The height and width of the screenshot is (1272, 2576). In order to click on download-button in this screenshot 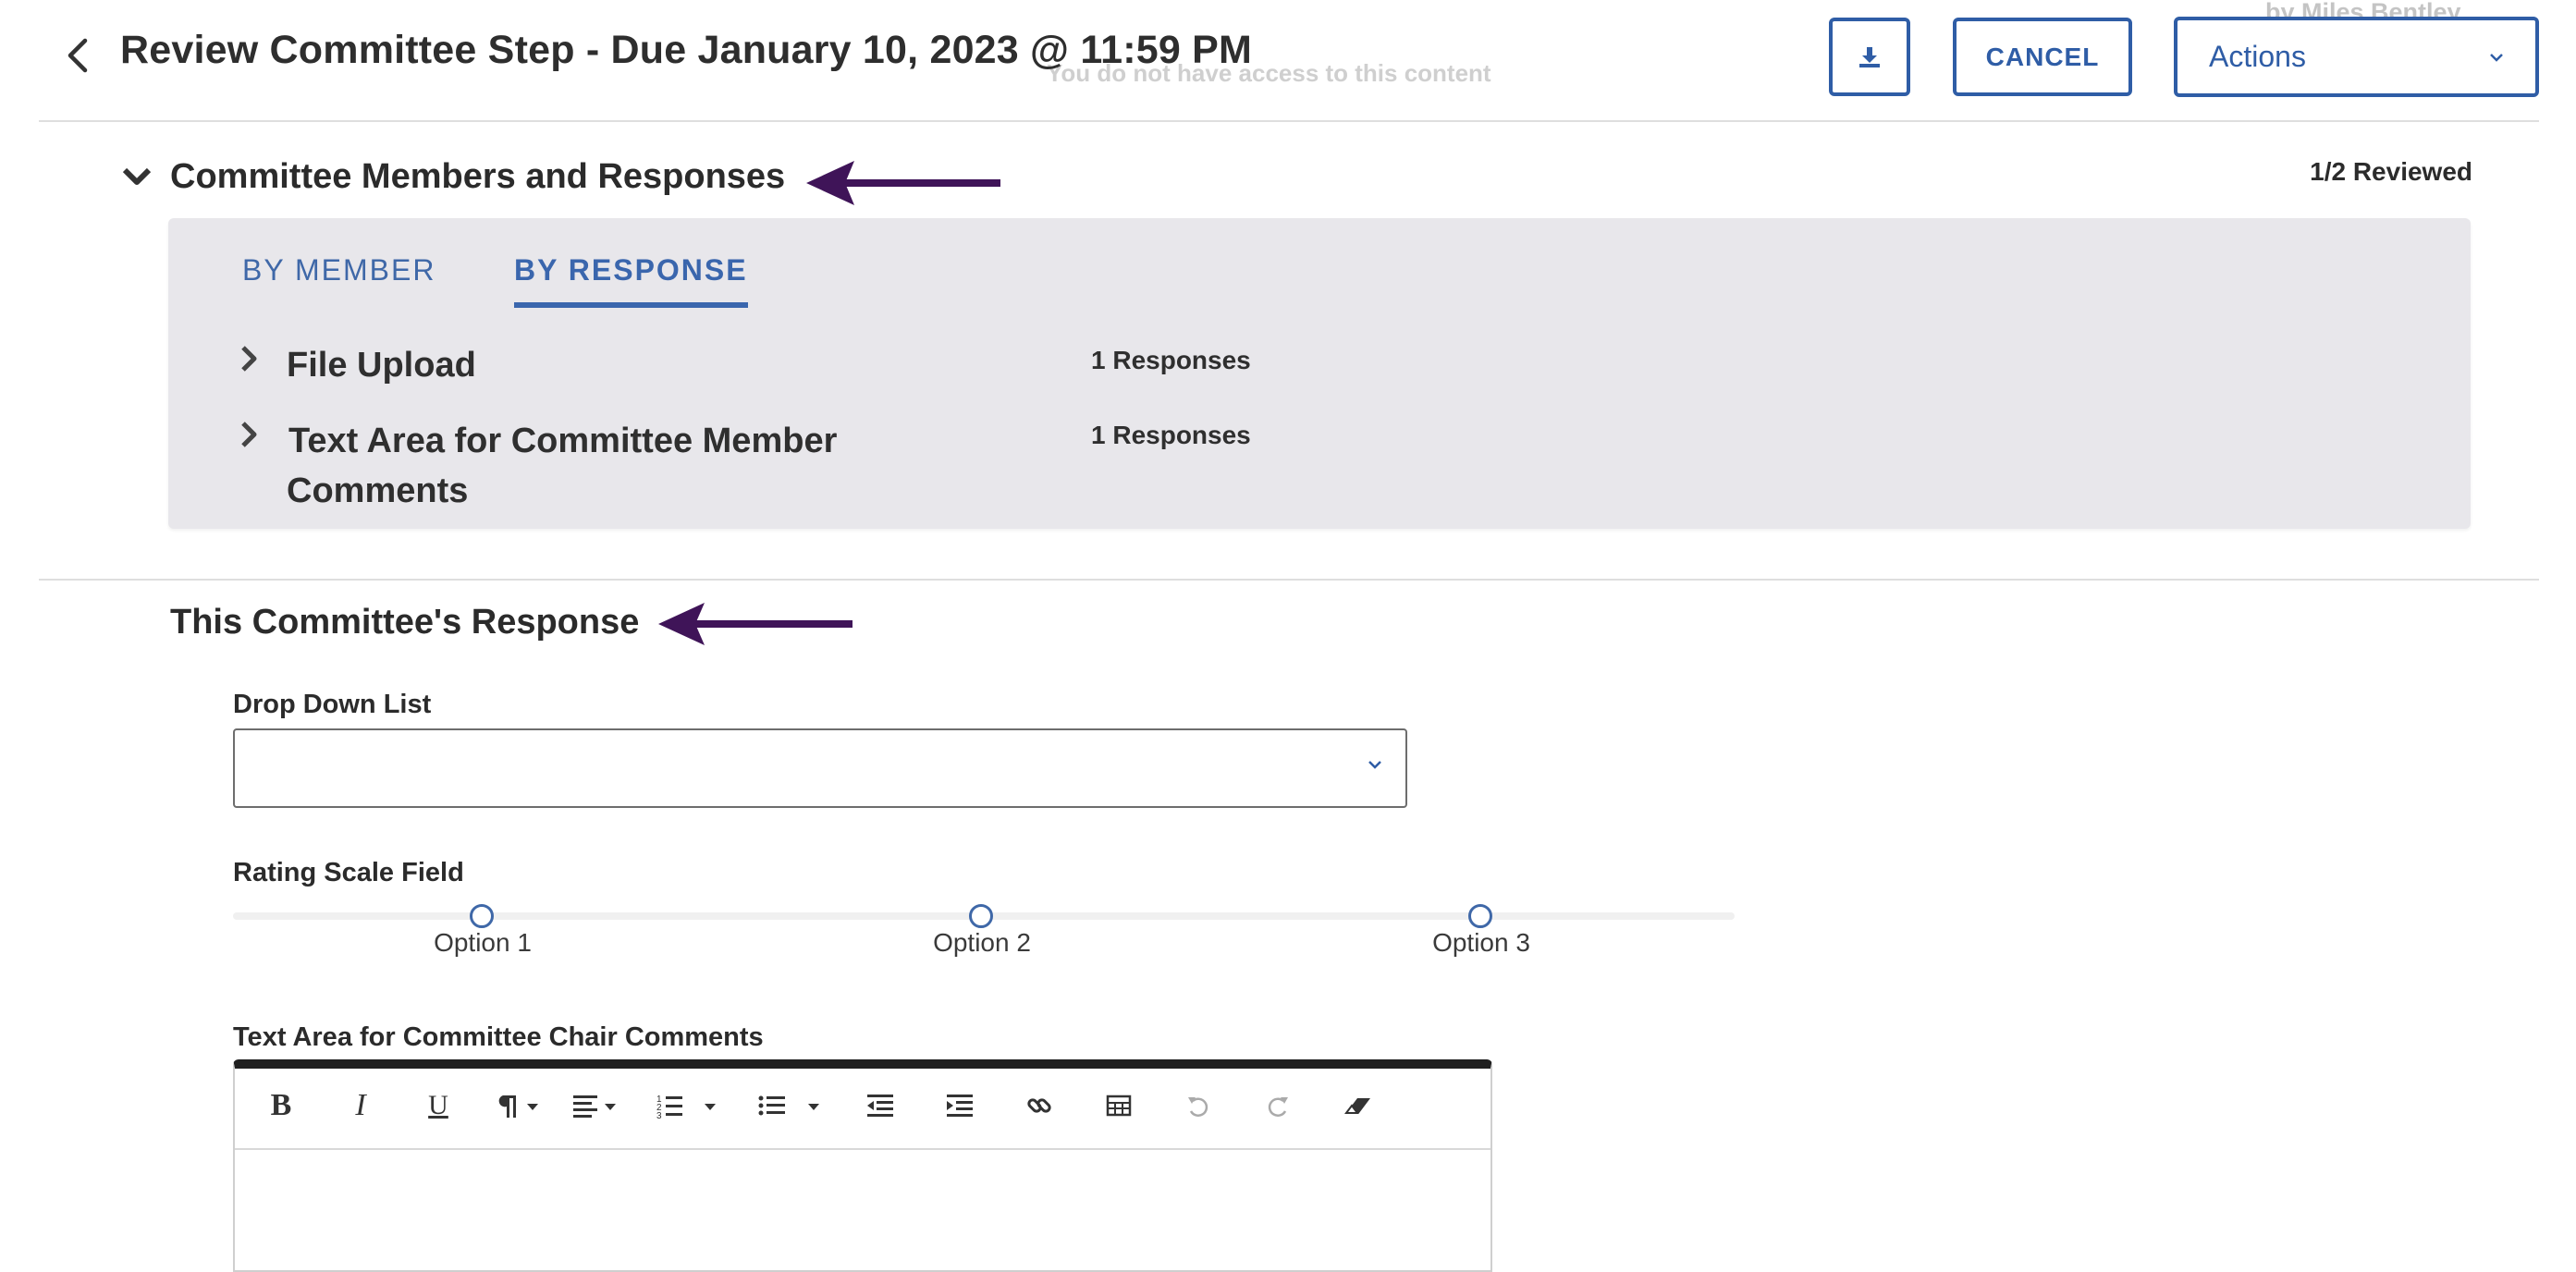, I will do `click(1870, 57)`.